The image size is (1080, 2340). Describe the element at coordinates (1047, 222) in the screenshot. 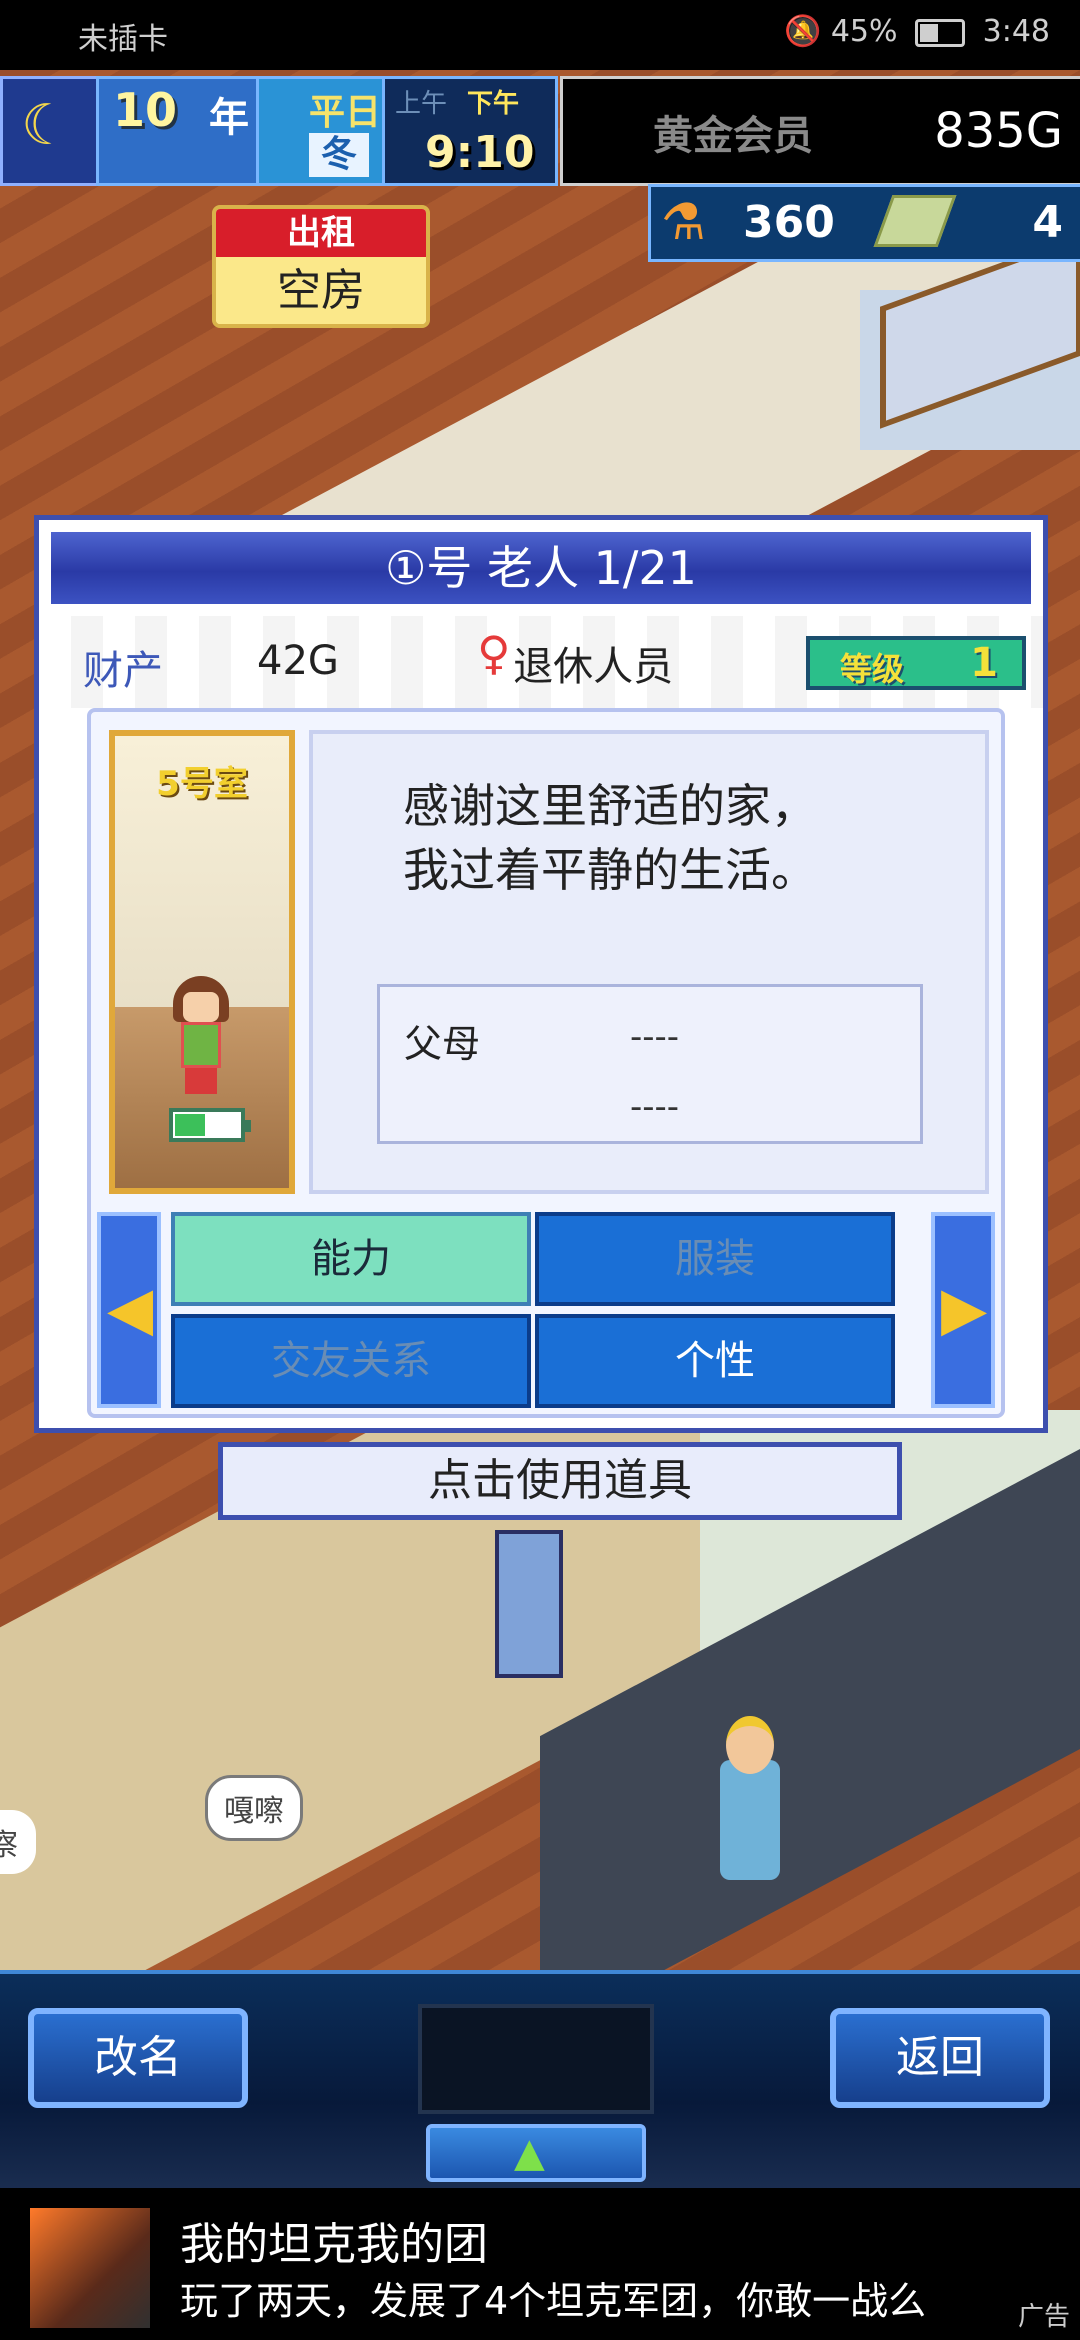

I see `ticket-count: 4` at that location.